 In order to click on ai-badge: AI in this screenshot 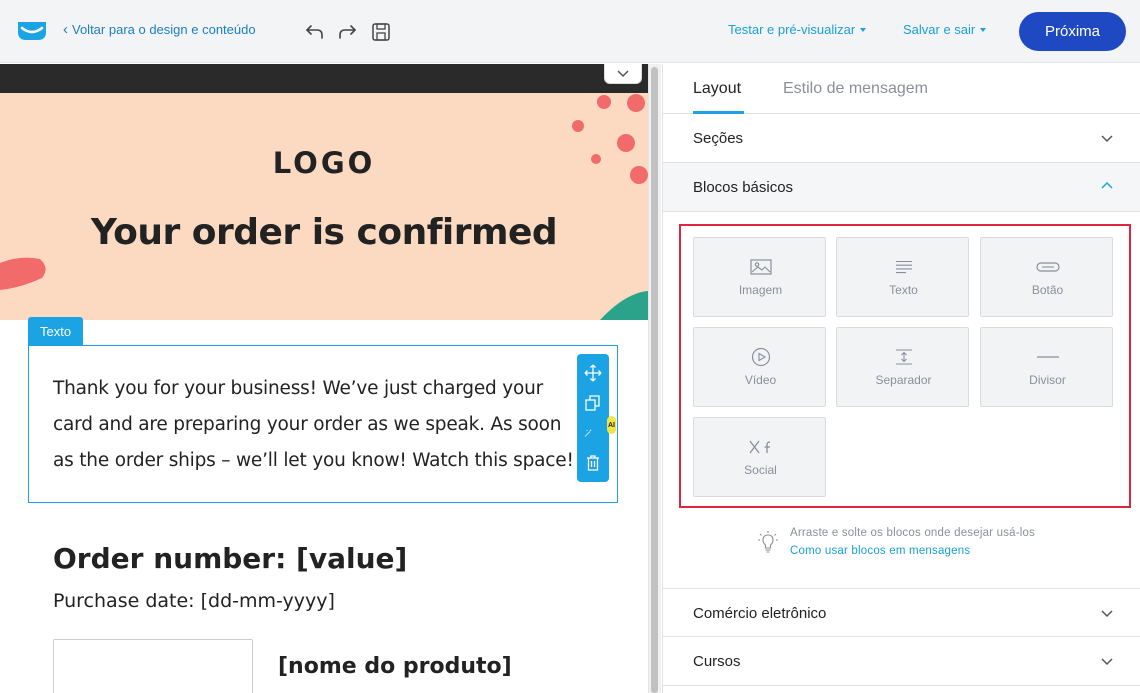, I will do `click(611, 425)`.